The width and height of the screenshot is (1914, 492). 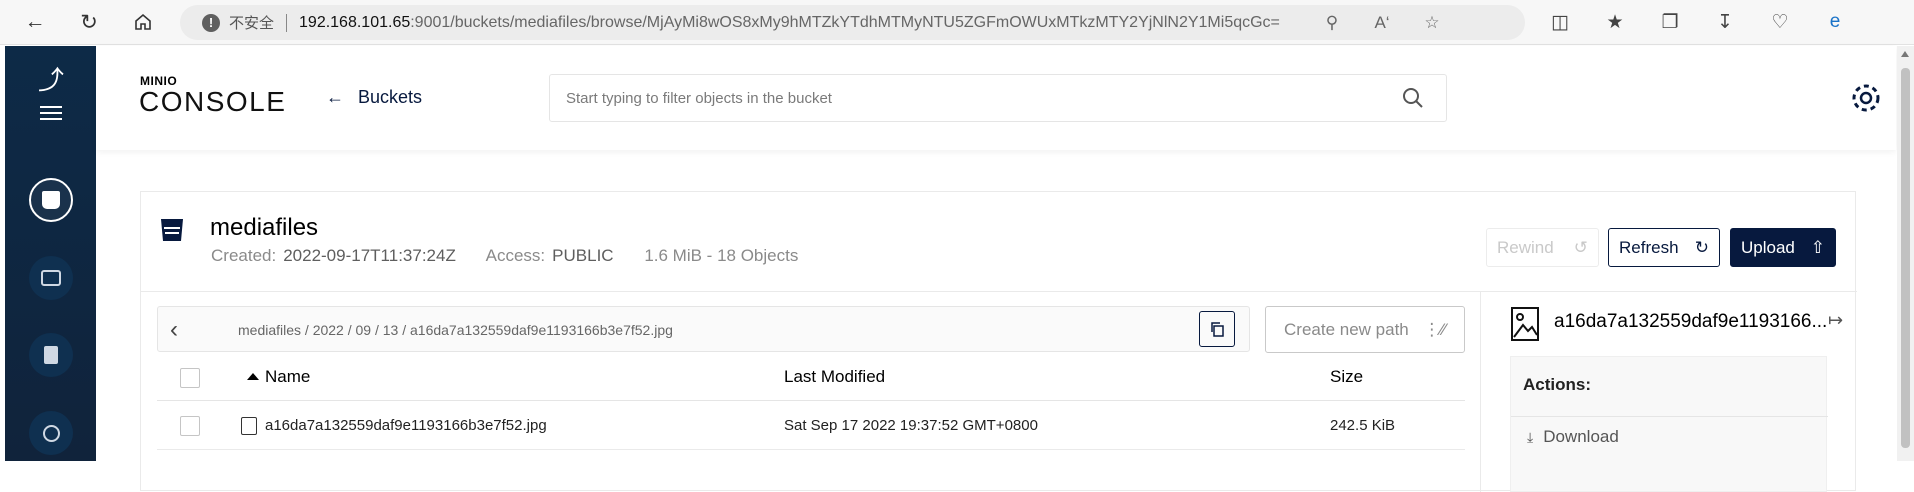 I want to click on new-path-icon: ⋮⁄⁄, so click(x=1434, y=329).